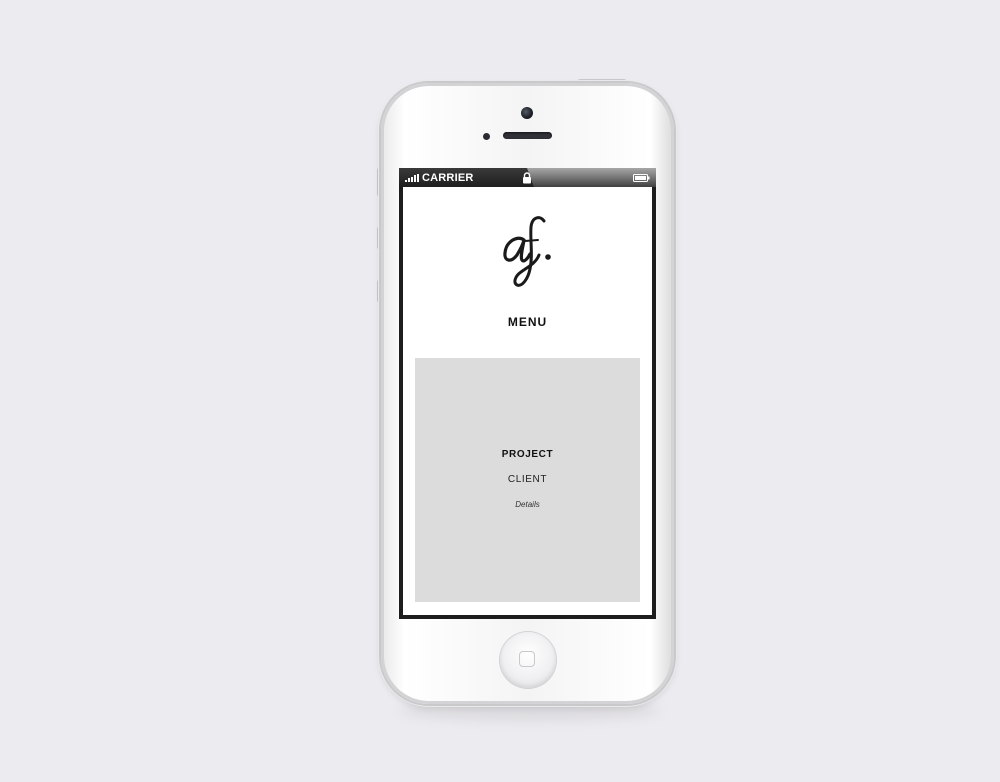 The width and height of the screenshot is (1000, 782). Describe the element at coordinates (641, 178) in the screenshot. I see `battery-icon` at that location.